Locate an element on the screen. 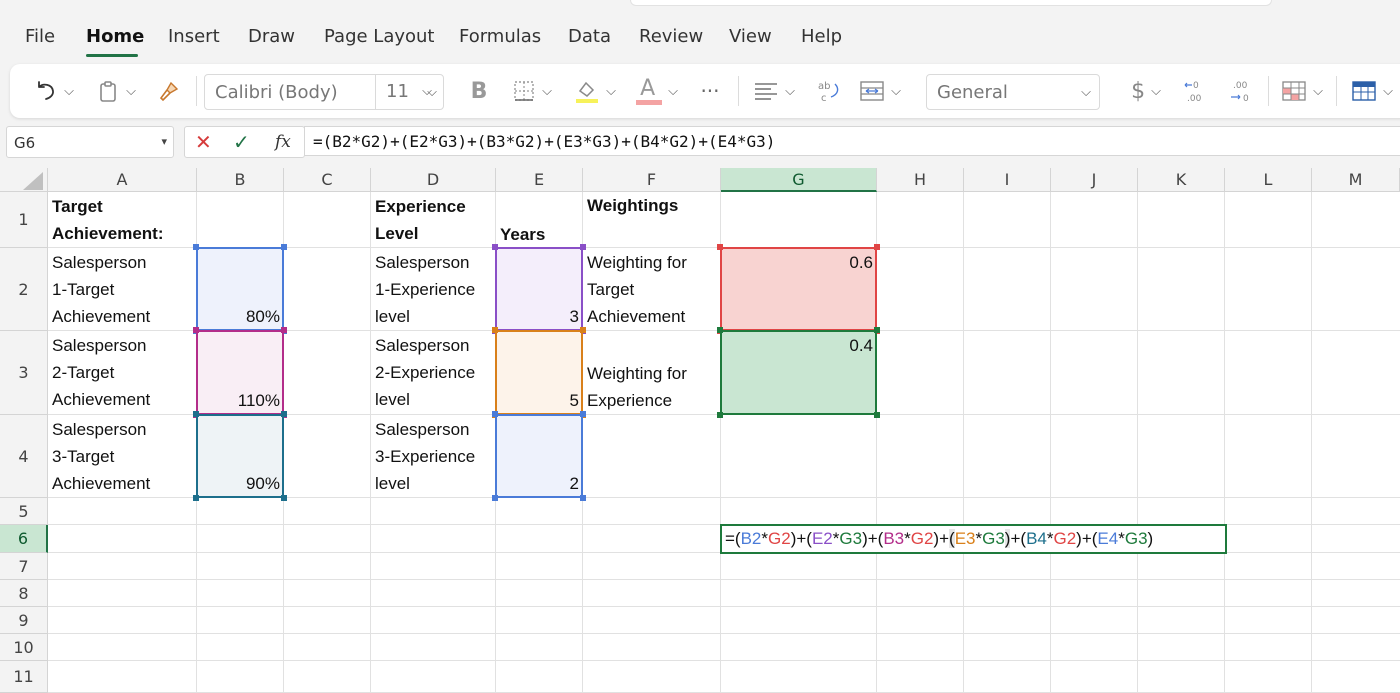 The image size is (1400, 693). formula-ref-e2: E2 is located at coordinates (822, 538).